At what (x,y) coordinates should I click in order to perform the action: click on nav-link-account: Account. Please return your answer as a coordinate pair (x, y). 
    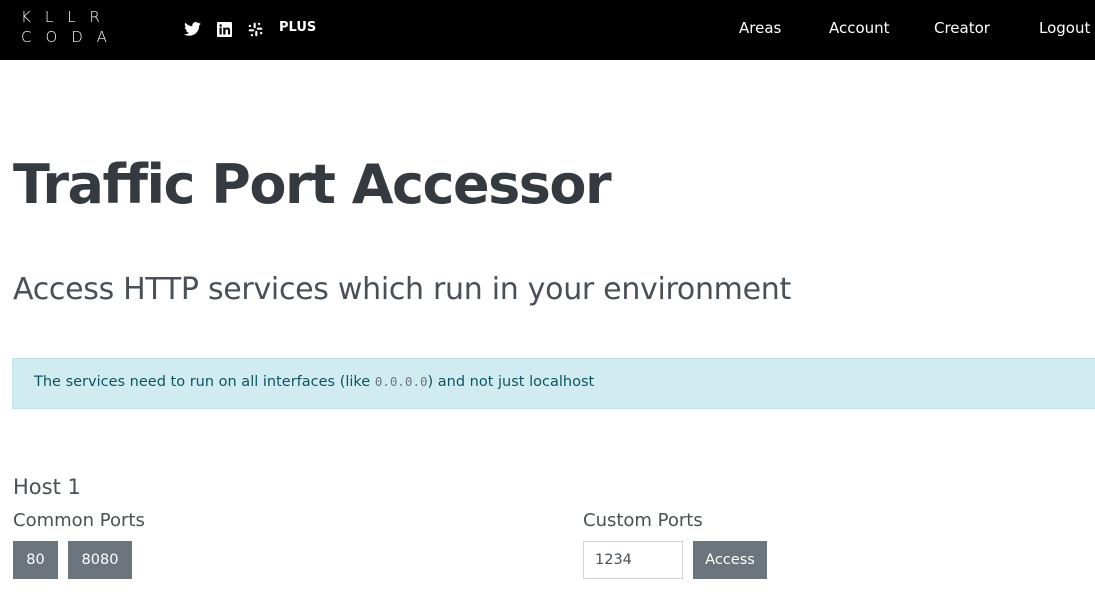
    Looking at the image, I should click on (859, 28).